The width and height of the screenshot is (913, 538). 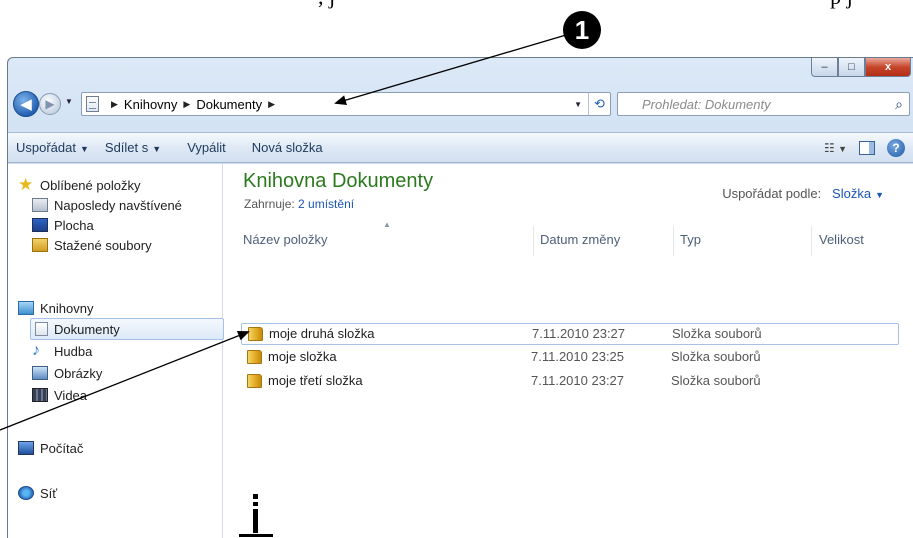 I want to click on breadcrumb-documents: Dokumenty, so click(x=229, y=104).